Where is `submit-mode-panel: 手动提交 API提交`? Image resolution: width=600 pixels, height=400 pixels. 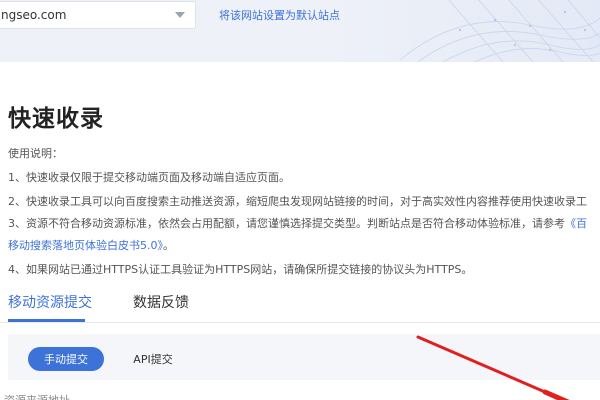
submit-mode-panel: 手动提交 API提交 is located at coordinates (304, 357).